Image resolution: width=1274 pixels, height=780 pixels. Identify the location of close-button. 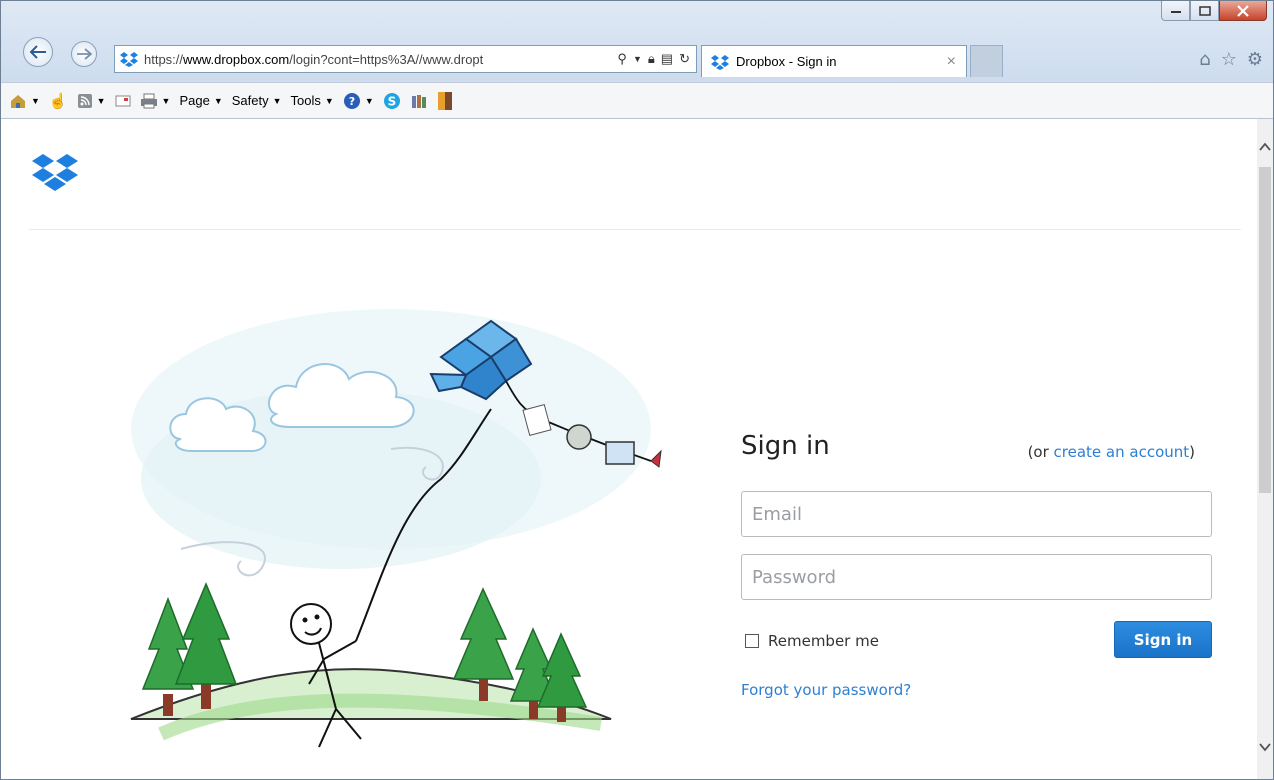
(1243, 11).